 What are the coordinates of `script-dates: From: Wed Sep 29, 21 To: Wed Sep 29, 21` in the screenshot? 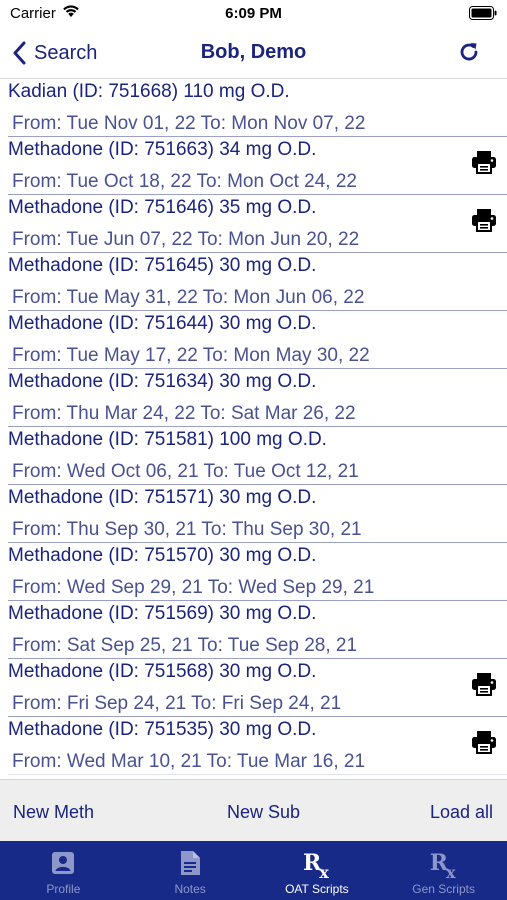 It's located at (193, 587).